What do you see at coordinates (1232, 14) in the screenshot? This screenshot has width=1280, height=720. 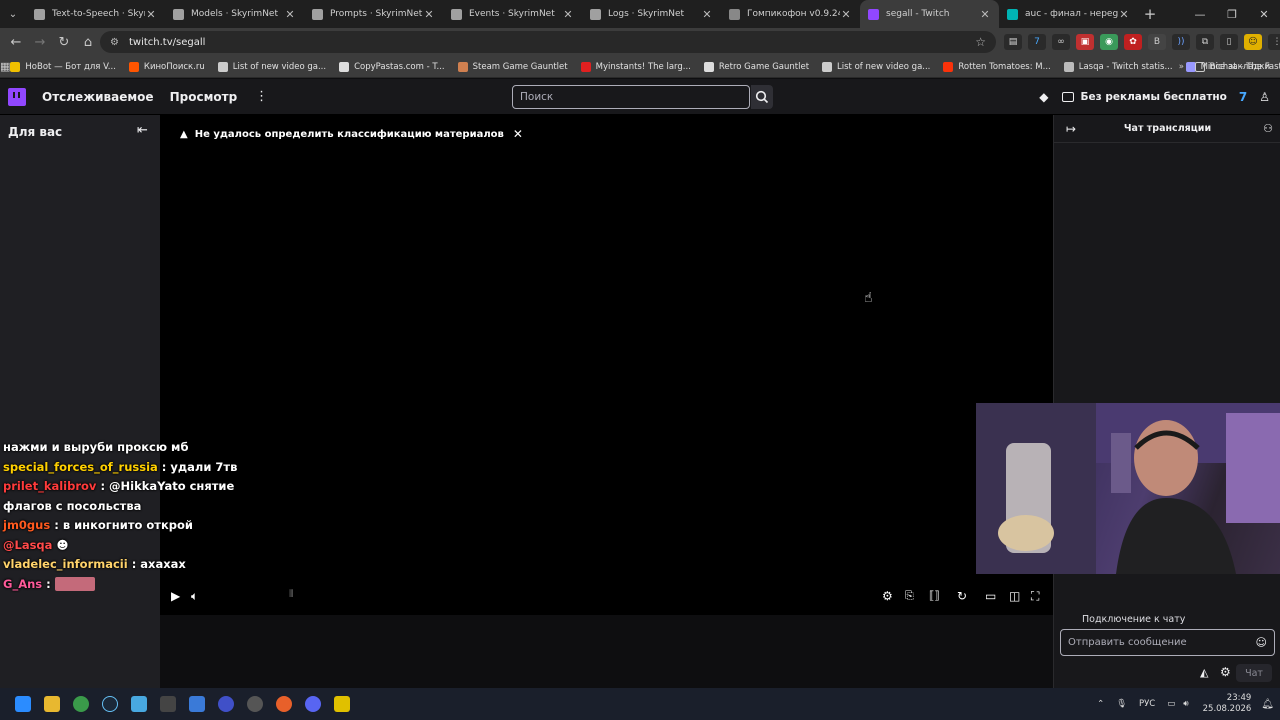 I see `restore-icon: ❐` at bounding box center [1232, 14].